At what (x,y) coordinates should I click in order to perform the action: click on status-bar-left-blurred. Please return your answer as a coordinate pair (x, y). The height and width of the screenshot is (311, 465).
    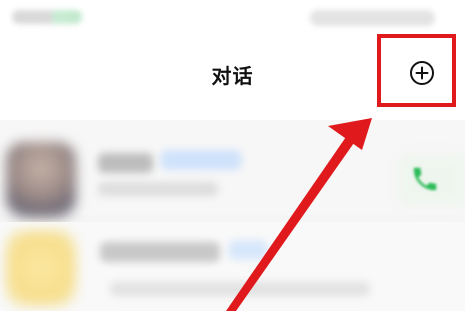
    Looking at the image, I should click on (47, 17).